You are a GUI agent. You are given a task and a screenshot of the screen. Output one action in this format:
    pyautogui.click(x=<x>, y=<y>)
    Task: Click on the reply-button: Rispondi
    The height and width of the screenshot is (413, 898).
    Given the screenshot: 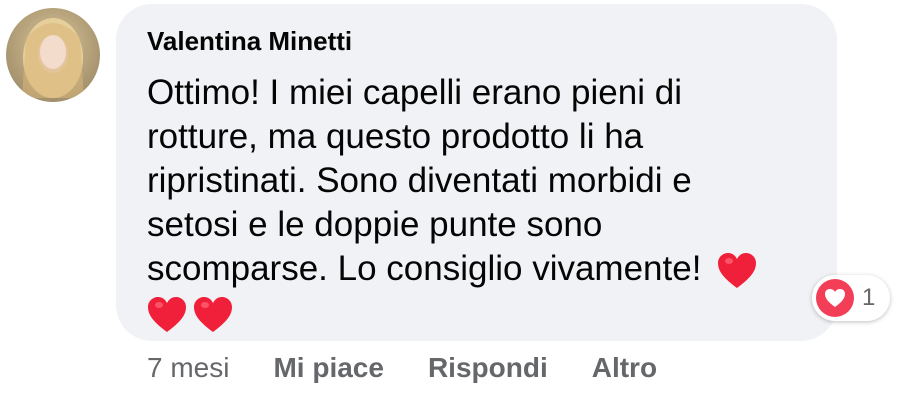 What is the action you would take?
    pyautogui.click(x=488, y=368)
    